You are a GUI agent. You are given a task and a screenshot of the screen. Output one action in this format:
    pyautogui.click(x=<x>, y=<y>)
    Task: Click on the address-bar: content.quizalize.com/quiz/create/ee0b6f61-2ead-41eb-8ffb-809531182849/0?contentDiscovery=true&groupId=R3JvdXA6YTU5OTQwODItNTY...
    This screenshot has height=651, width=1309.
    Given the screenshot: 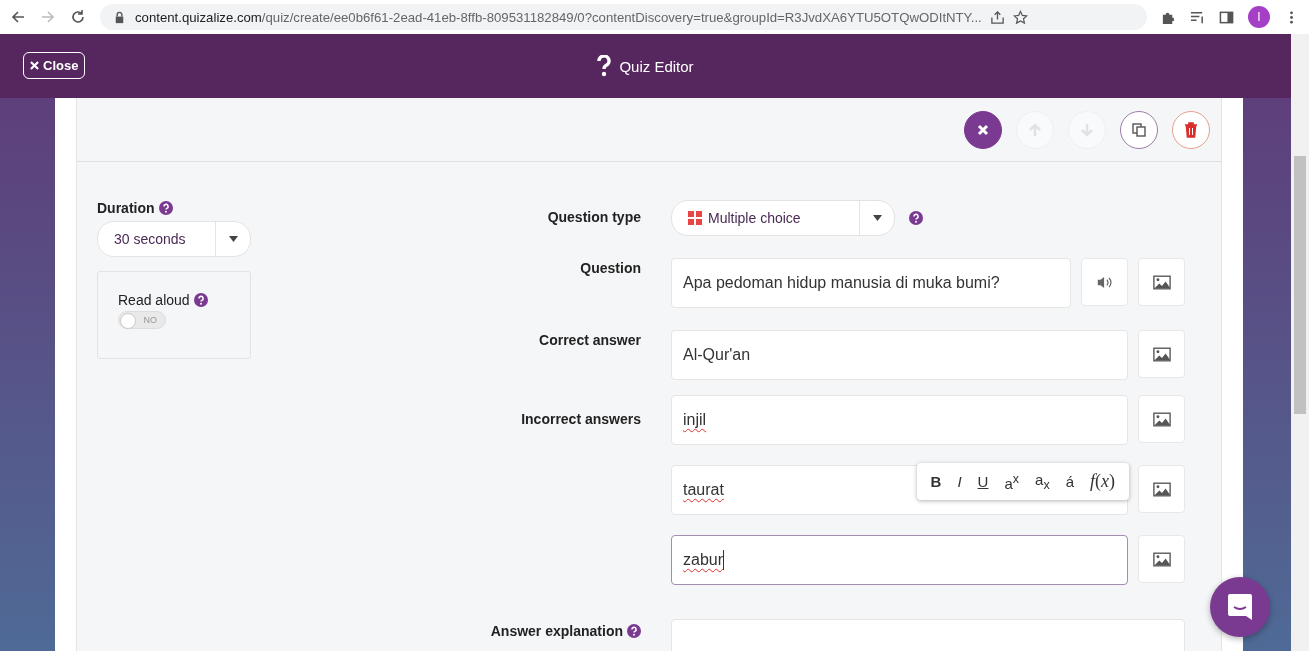 What is the action you would take?
    pyautogui.click(x=623, y=17)
    